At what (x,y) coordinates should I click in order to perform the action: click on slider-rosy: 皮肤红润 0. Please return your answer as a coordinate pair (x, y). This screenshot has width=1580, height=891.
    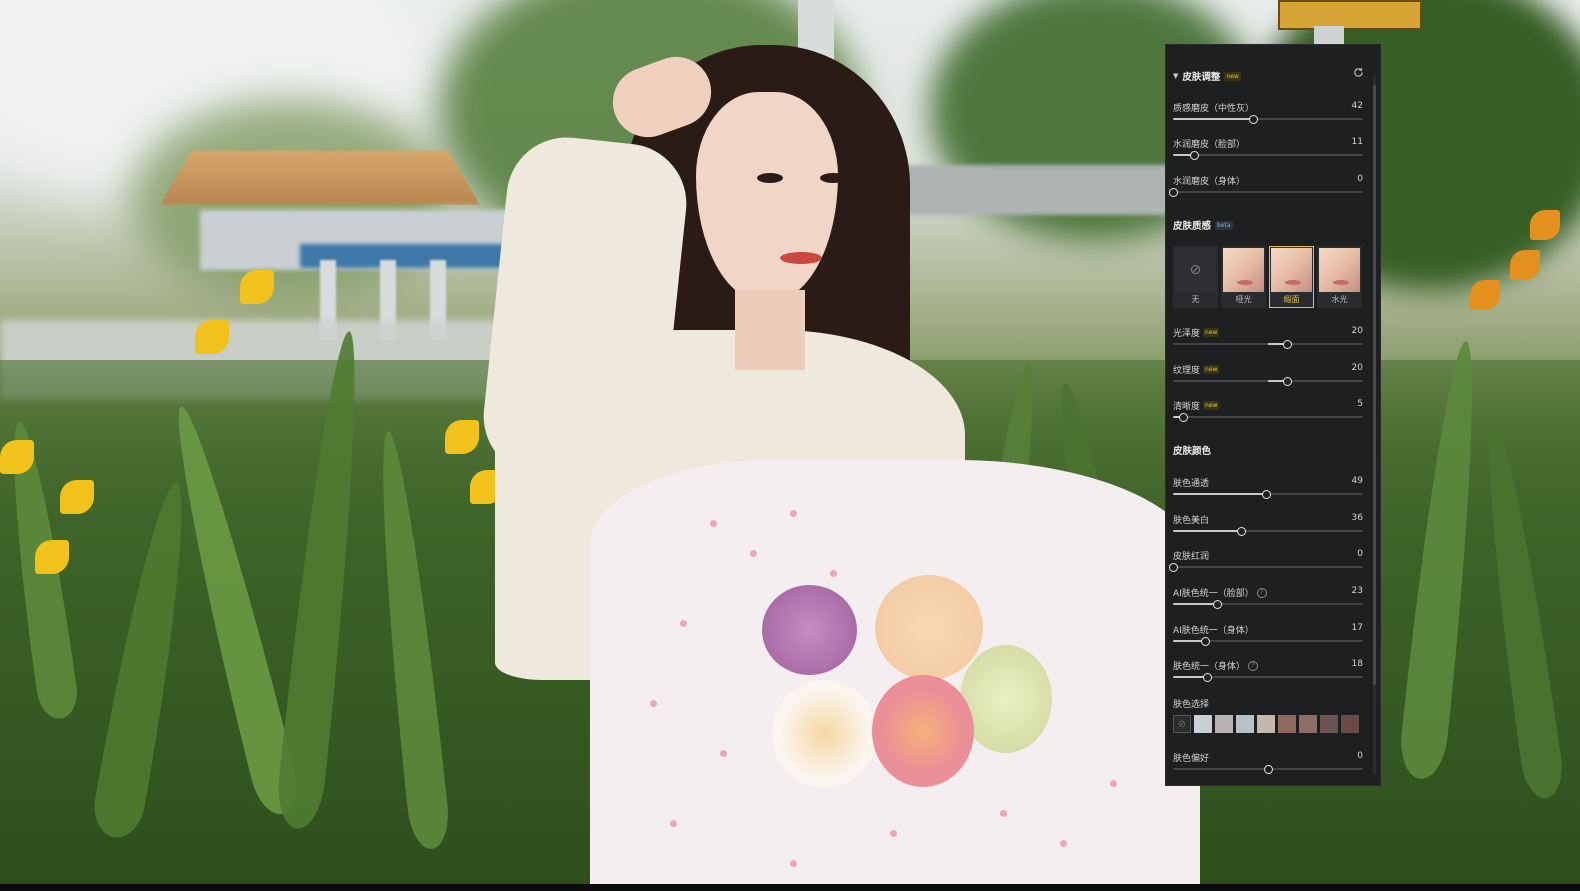
    Looking at the image, I should click on (1266, 563).